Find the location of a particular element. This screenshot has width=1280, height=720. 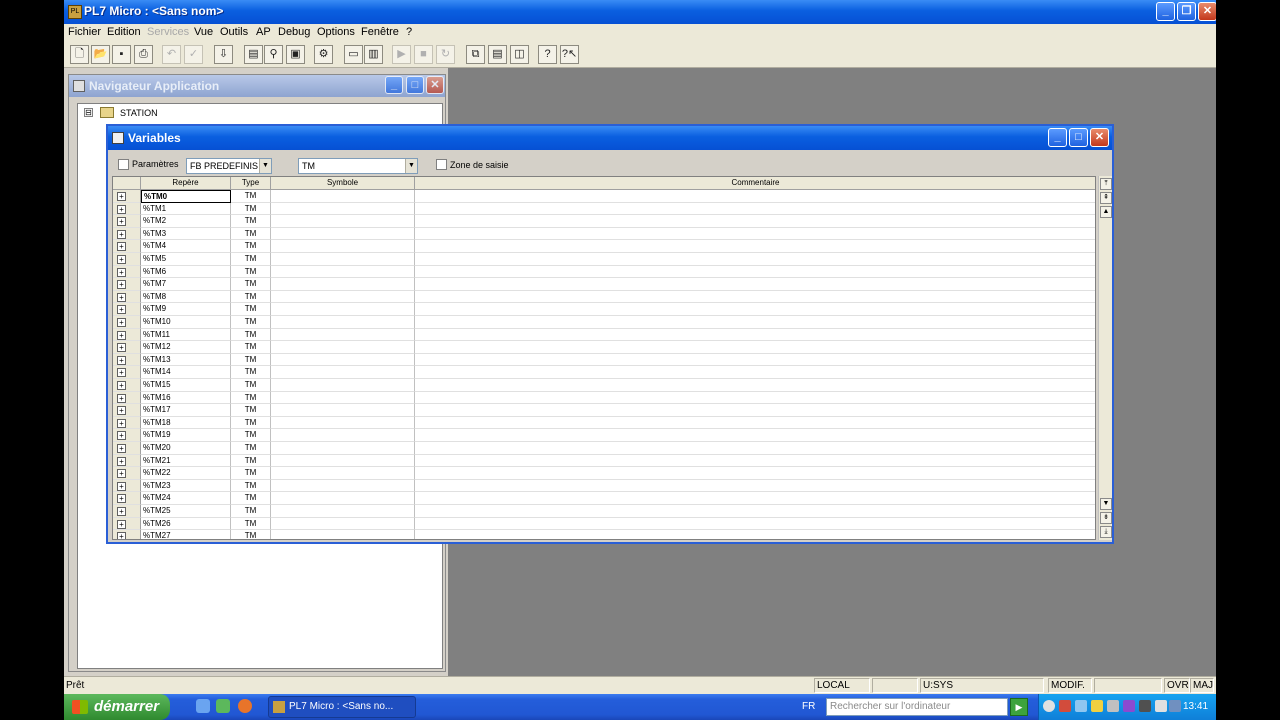

tile-horizontal-icon: ▤ is located at coordinates (497, 54).